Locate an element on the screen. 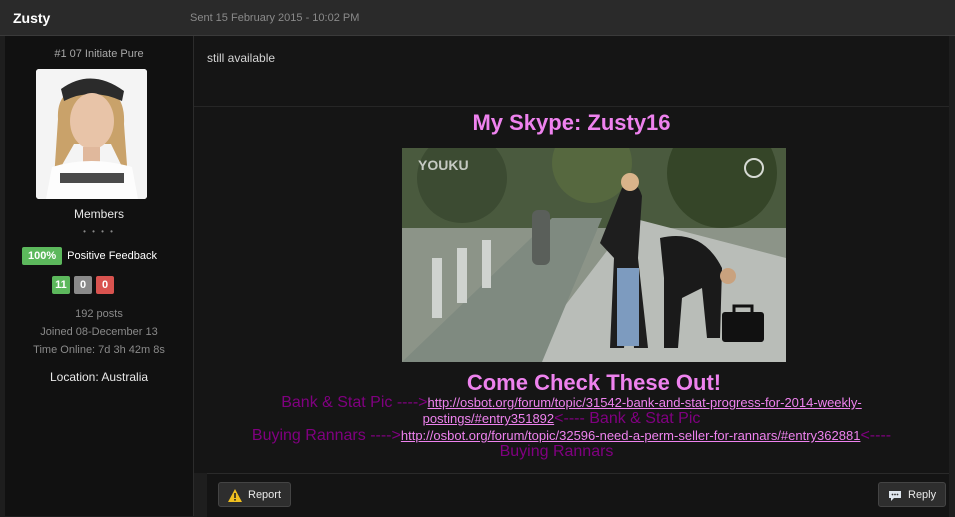 This screenshot has width=955, height=517. reply-label: Reply is located at coordinates (922, 495).